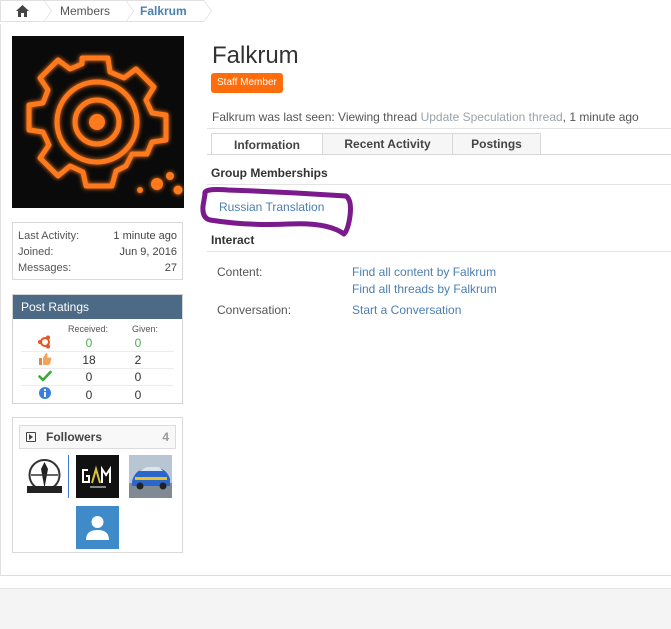  I want to click on col-received: Received:, so click(87, 329).